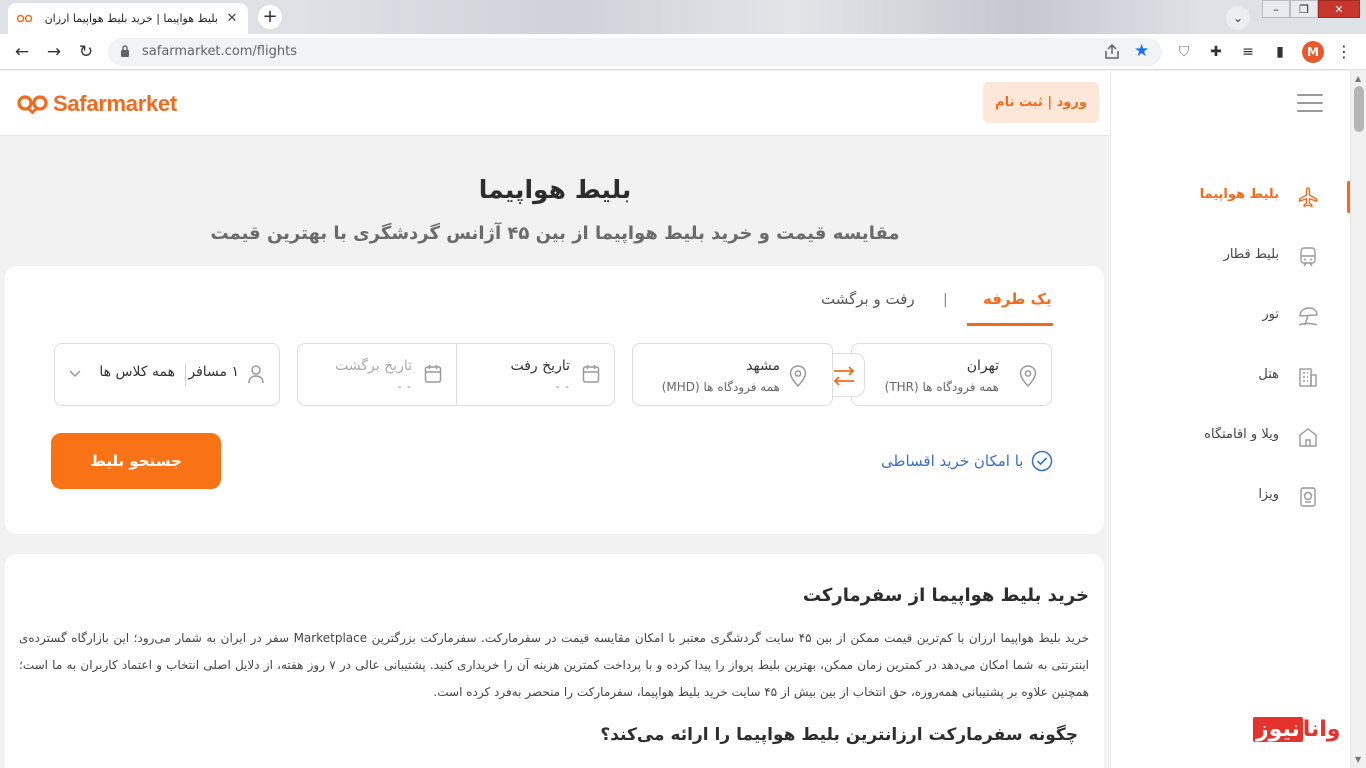 This screenshot has width=1366, height=768. Describe the element at coordinates (1308, 497) in the screenshot. I see `passport-icon` at that location.